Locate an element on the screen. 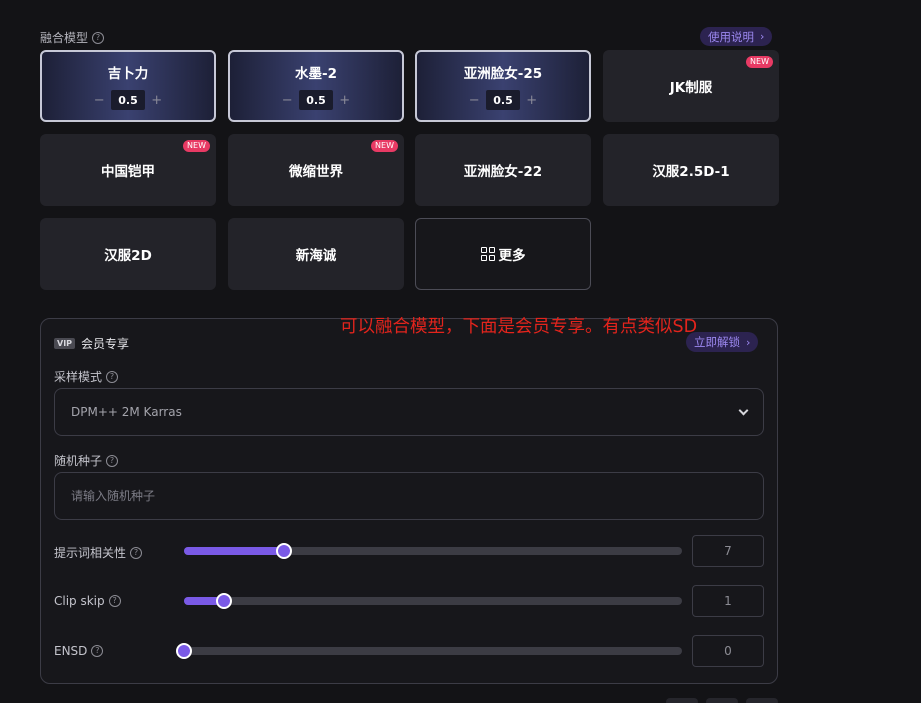 The image size is (921, 703). seed-label: 随机种子 ? is located at coordinates (86, 460).